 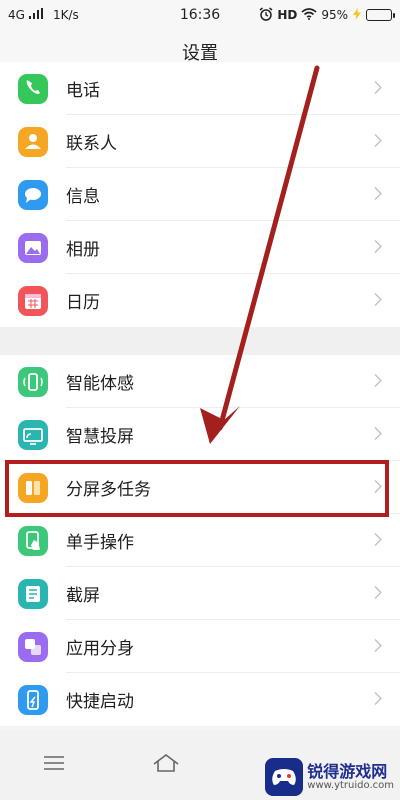 I want to click on settings-row-label: 电话, so click(x=83, y=91).